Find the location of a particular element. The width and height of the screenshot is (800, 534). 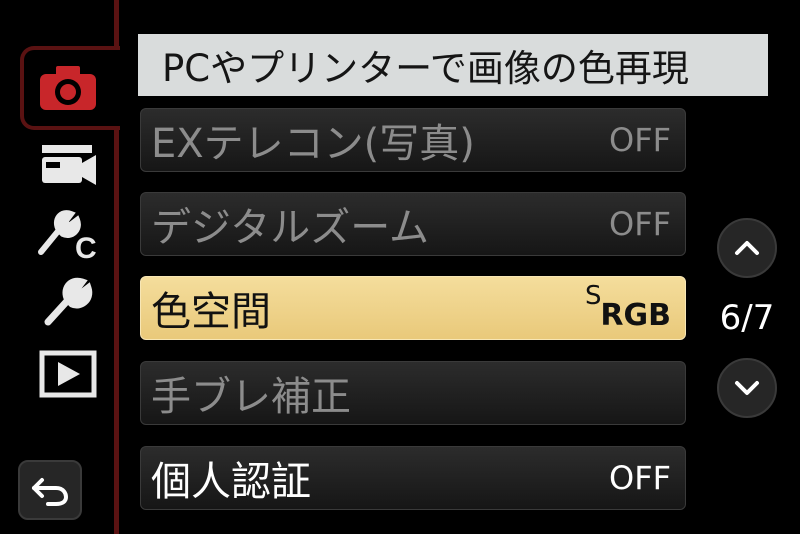

menu-item-face-recognition: 個人認証 OFF is located at coordinates (413, 478).